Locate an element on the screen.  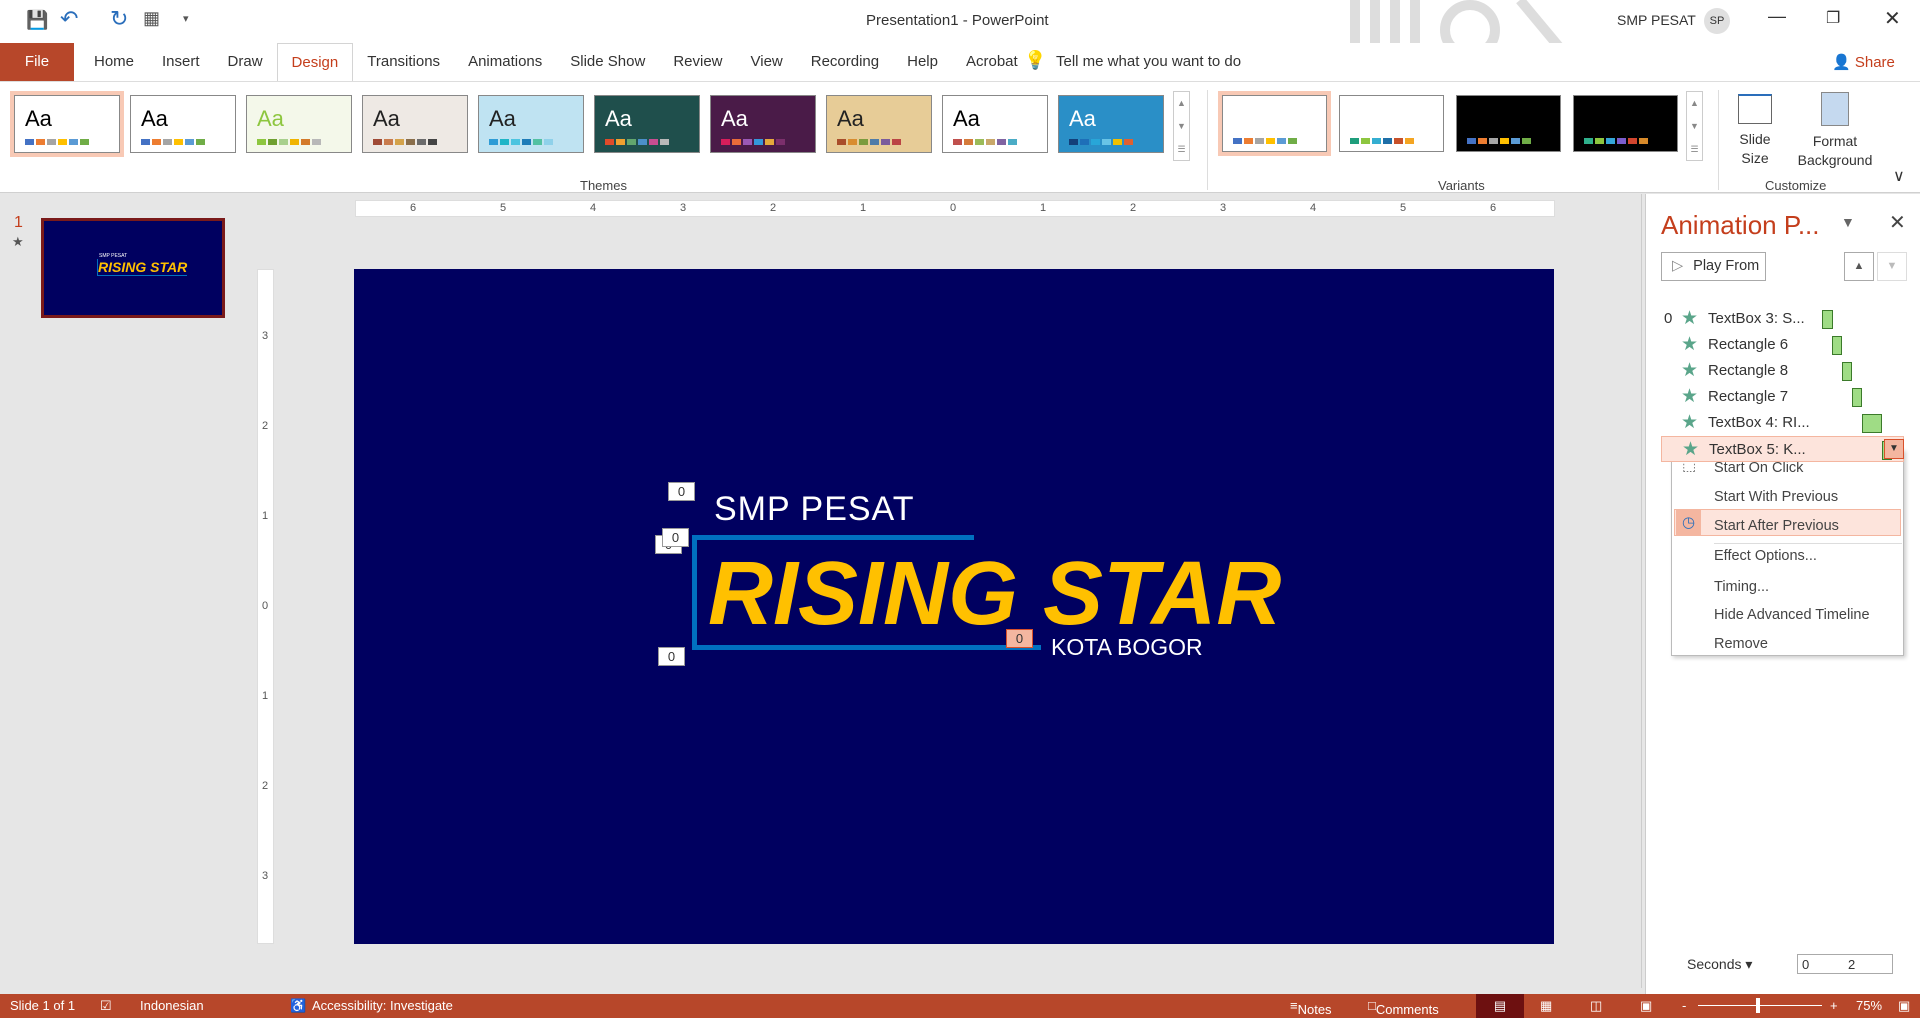
slide-sorter-button: ▦ is located at coordinates (1546, 1006).